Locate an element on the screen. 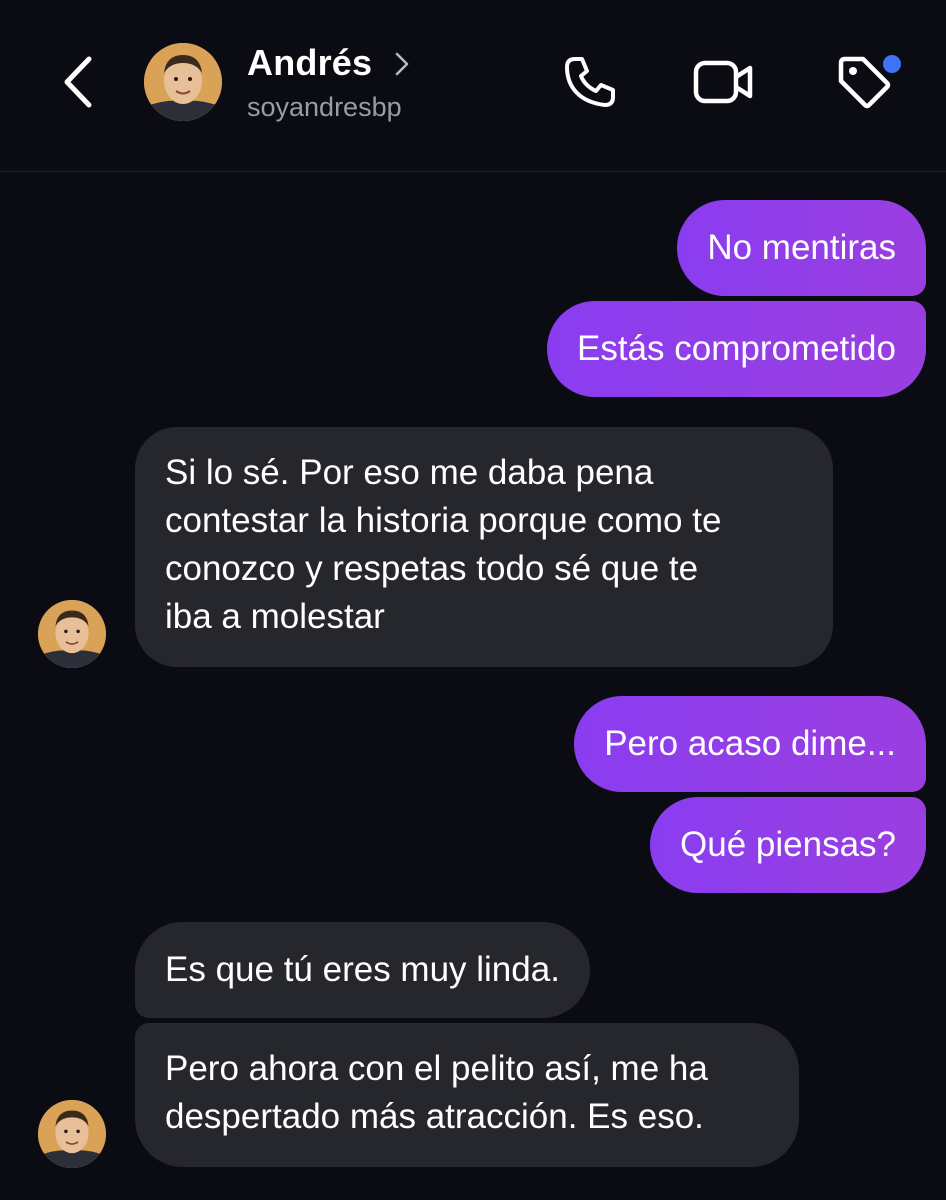 This screenshot has width=946, height=1200. call-button is located at coordinates (590, 82).